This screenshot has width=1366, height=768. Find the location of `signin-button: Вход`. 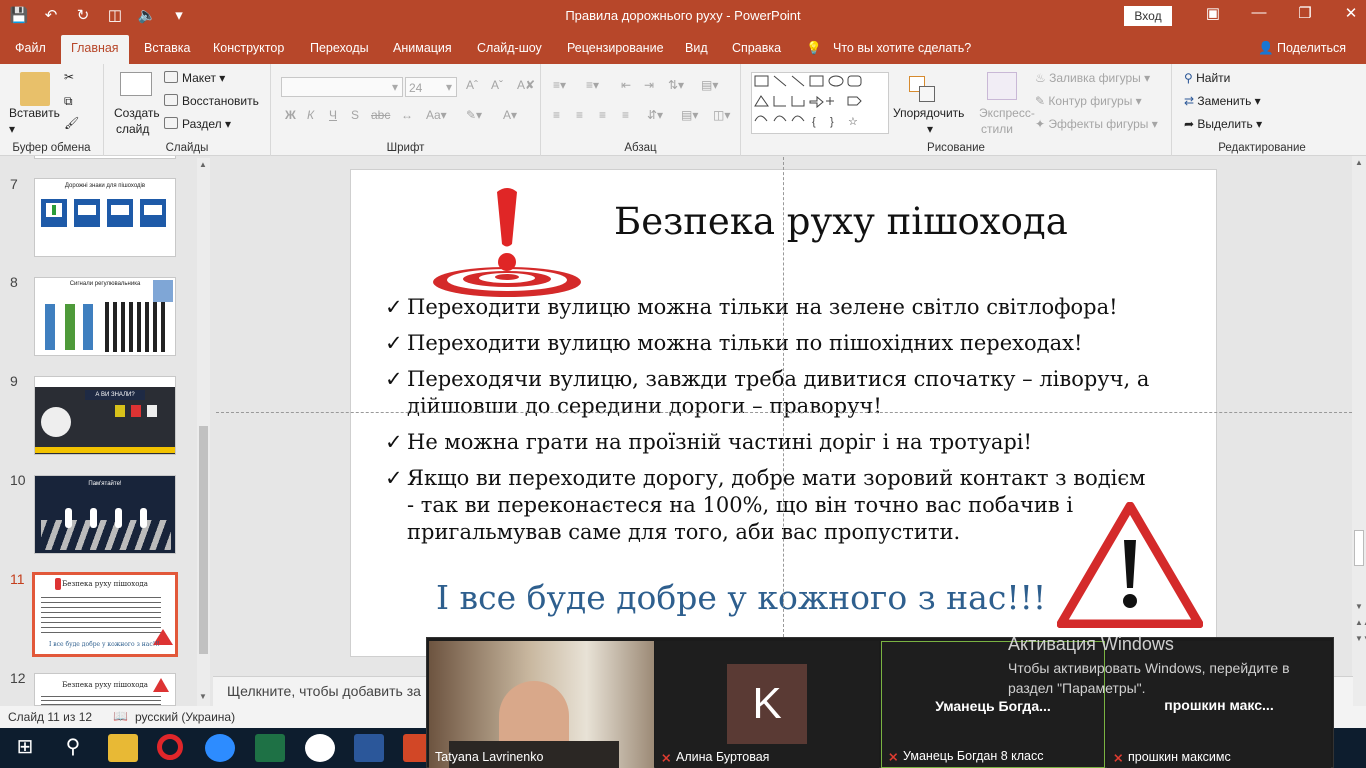

signin-button: Вход is located at coordinates (1148, 16).